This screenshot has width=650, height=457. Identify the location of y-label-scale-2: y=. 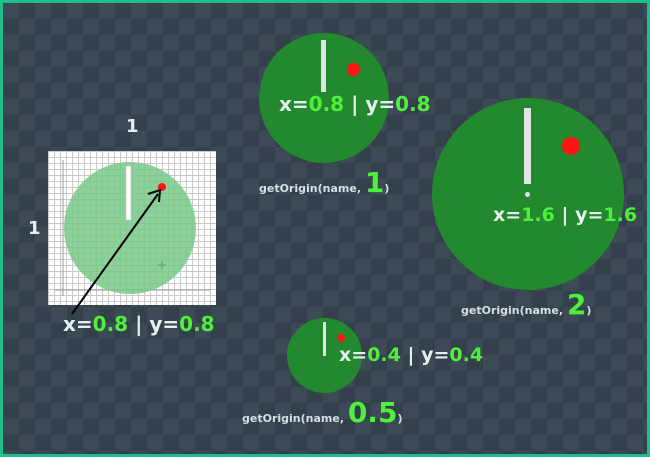
(589, 215).